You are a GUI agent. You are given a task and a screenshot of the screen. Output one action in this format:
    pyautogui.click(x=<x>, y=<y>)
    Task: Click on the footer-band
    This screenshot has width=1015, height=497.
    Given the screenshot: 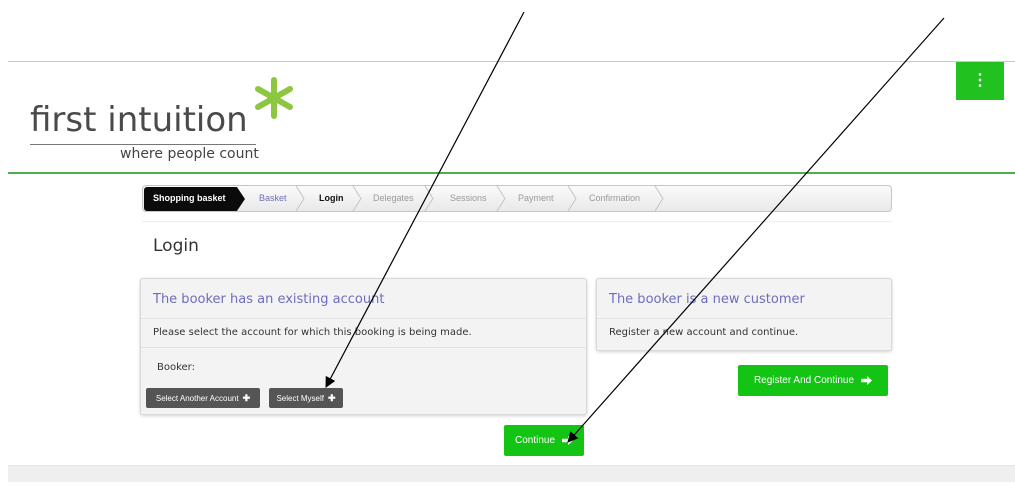 What is the action you would take?
    pyautogui.click(x=511, y=473)
    